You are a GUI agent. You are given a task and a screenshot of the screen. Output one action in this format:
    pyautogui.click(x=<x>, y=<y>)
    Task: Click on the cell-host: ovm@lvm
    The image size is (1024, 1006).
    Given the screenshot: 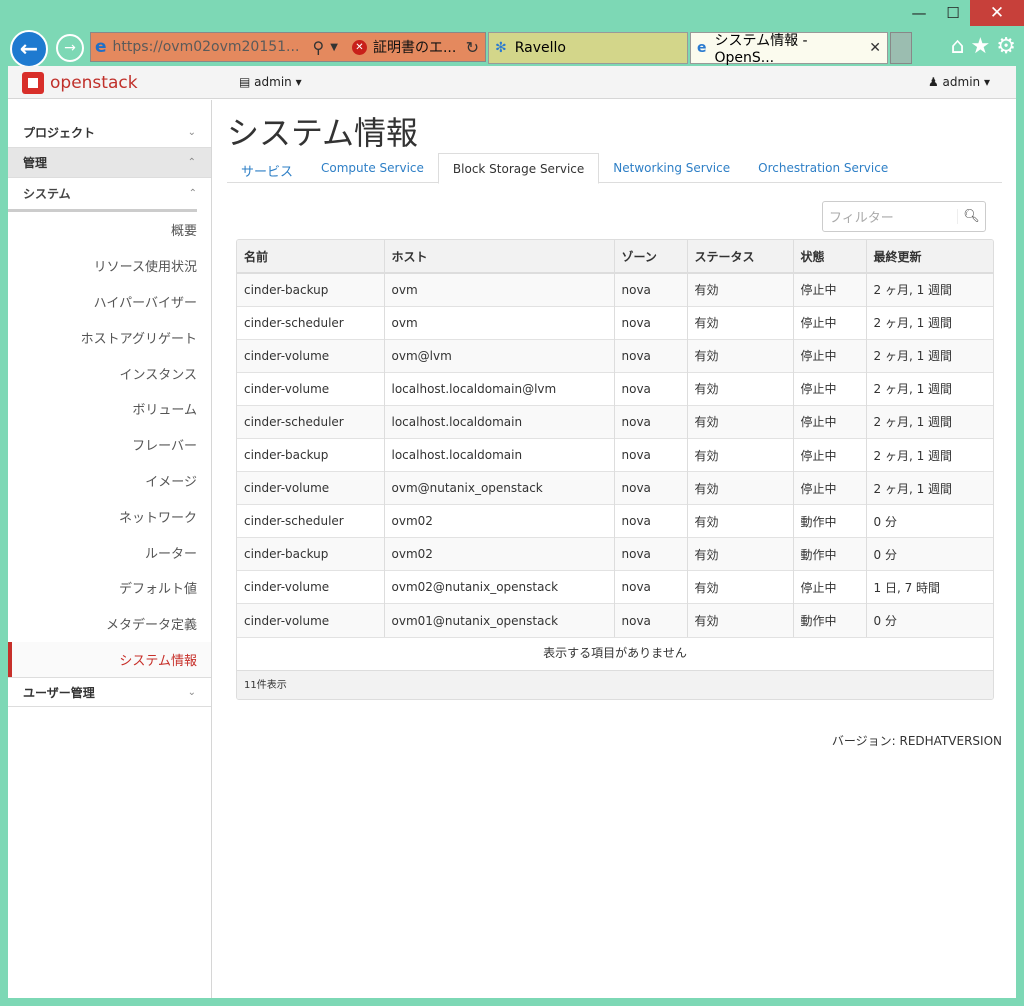 What is the action you would take?
    pyautogui.click(x=499, y=355)
    